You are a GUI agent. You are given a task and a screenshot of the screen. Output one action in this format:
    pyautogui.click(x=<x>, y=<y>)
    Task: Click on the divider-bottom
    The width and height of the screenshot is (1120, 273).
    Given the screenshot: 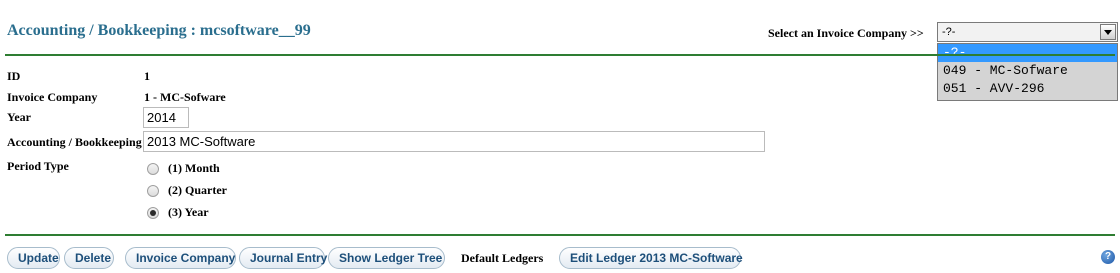 What is the action you would take?
    pyautogui.click(x=560, y=235)
    